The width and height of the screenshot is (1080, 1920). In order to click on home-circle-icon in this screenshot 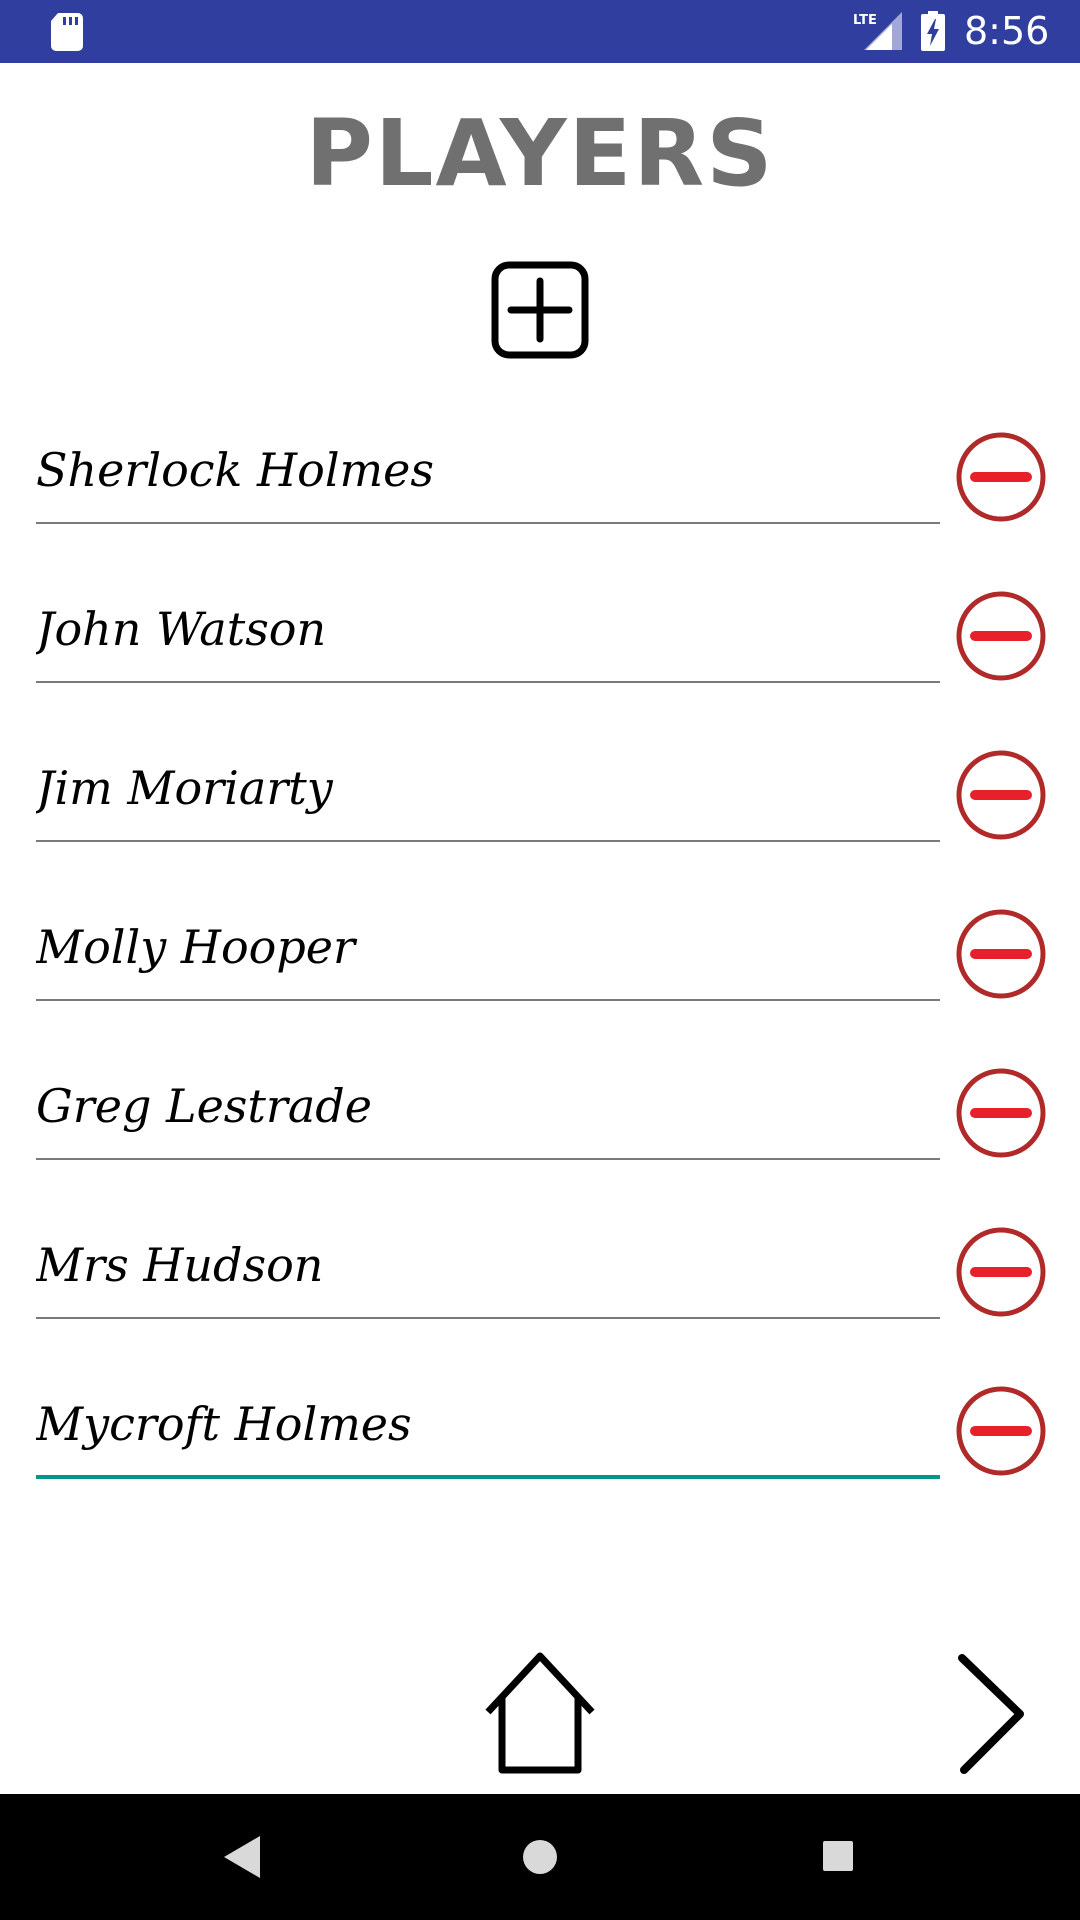, I will do `click(540, 1857)`.